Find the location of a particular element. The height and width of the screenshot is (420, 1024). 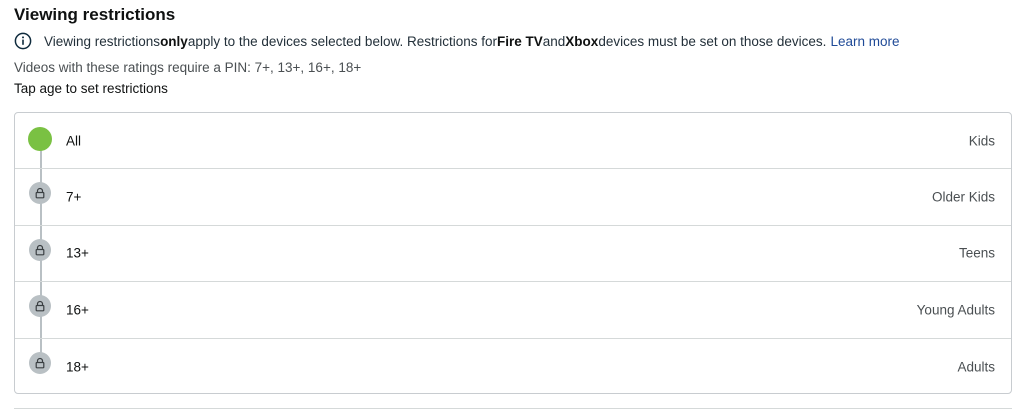

rating-row-13plus: 13+ Teens is located at coordinates (513, 254).